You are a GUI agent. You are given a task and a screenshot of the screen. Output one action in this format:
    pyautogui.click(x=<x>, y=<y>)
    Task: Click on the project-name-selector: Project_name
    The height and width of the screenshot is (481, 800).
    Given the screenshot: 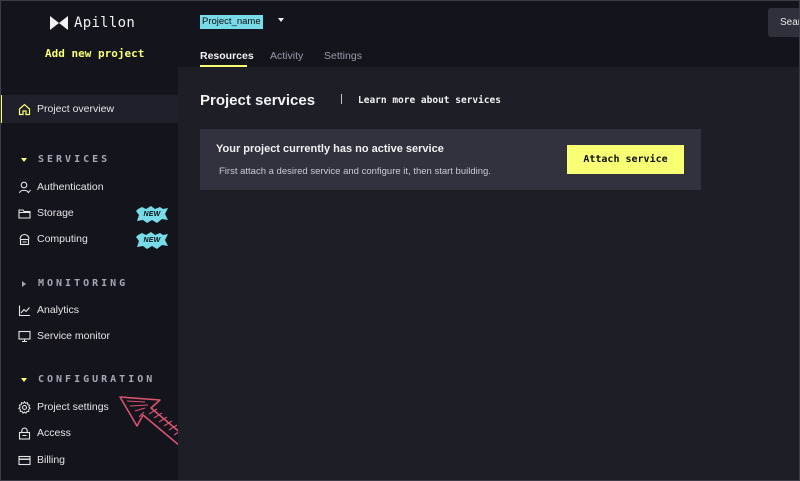 What is the action you would take?
    pyautogui.click(x=231, y=22)
    